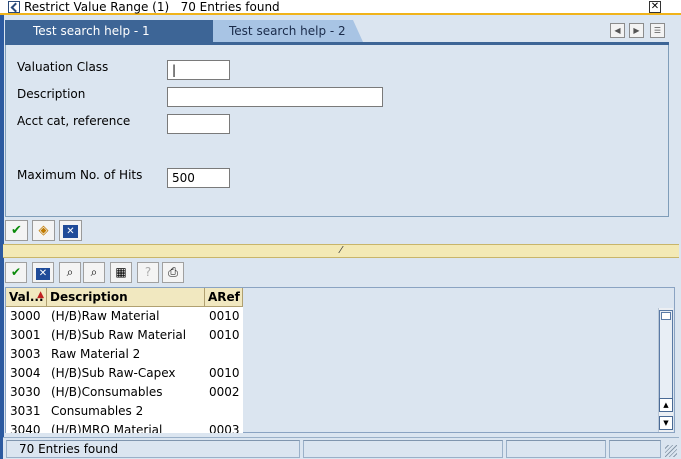 This screenshot has width=681, height=459. What do you see at coordinates (80, 175) in the screenshot?
I see `max-hits-label: Maximum No. of Hits` at bounding box center [80, 175].